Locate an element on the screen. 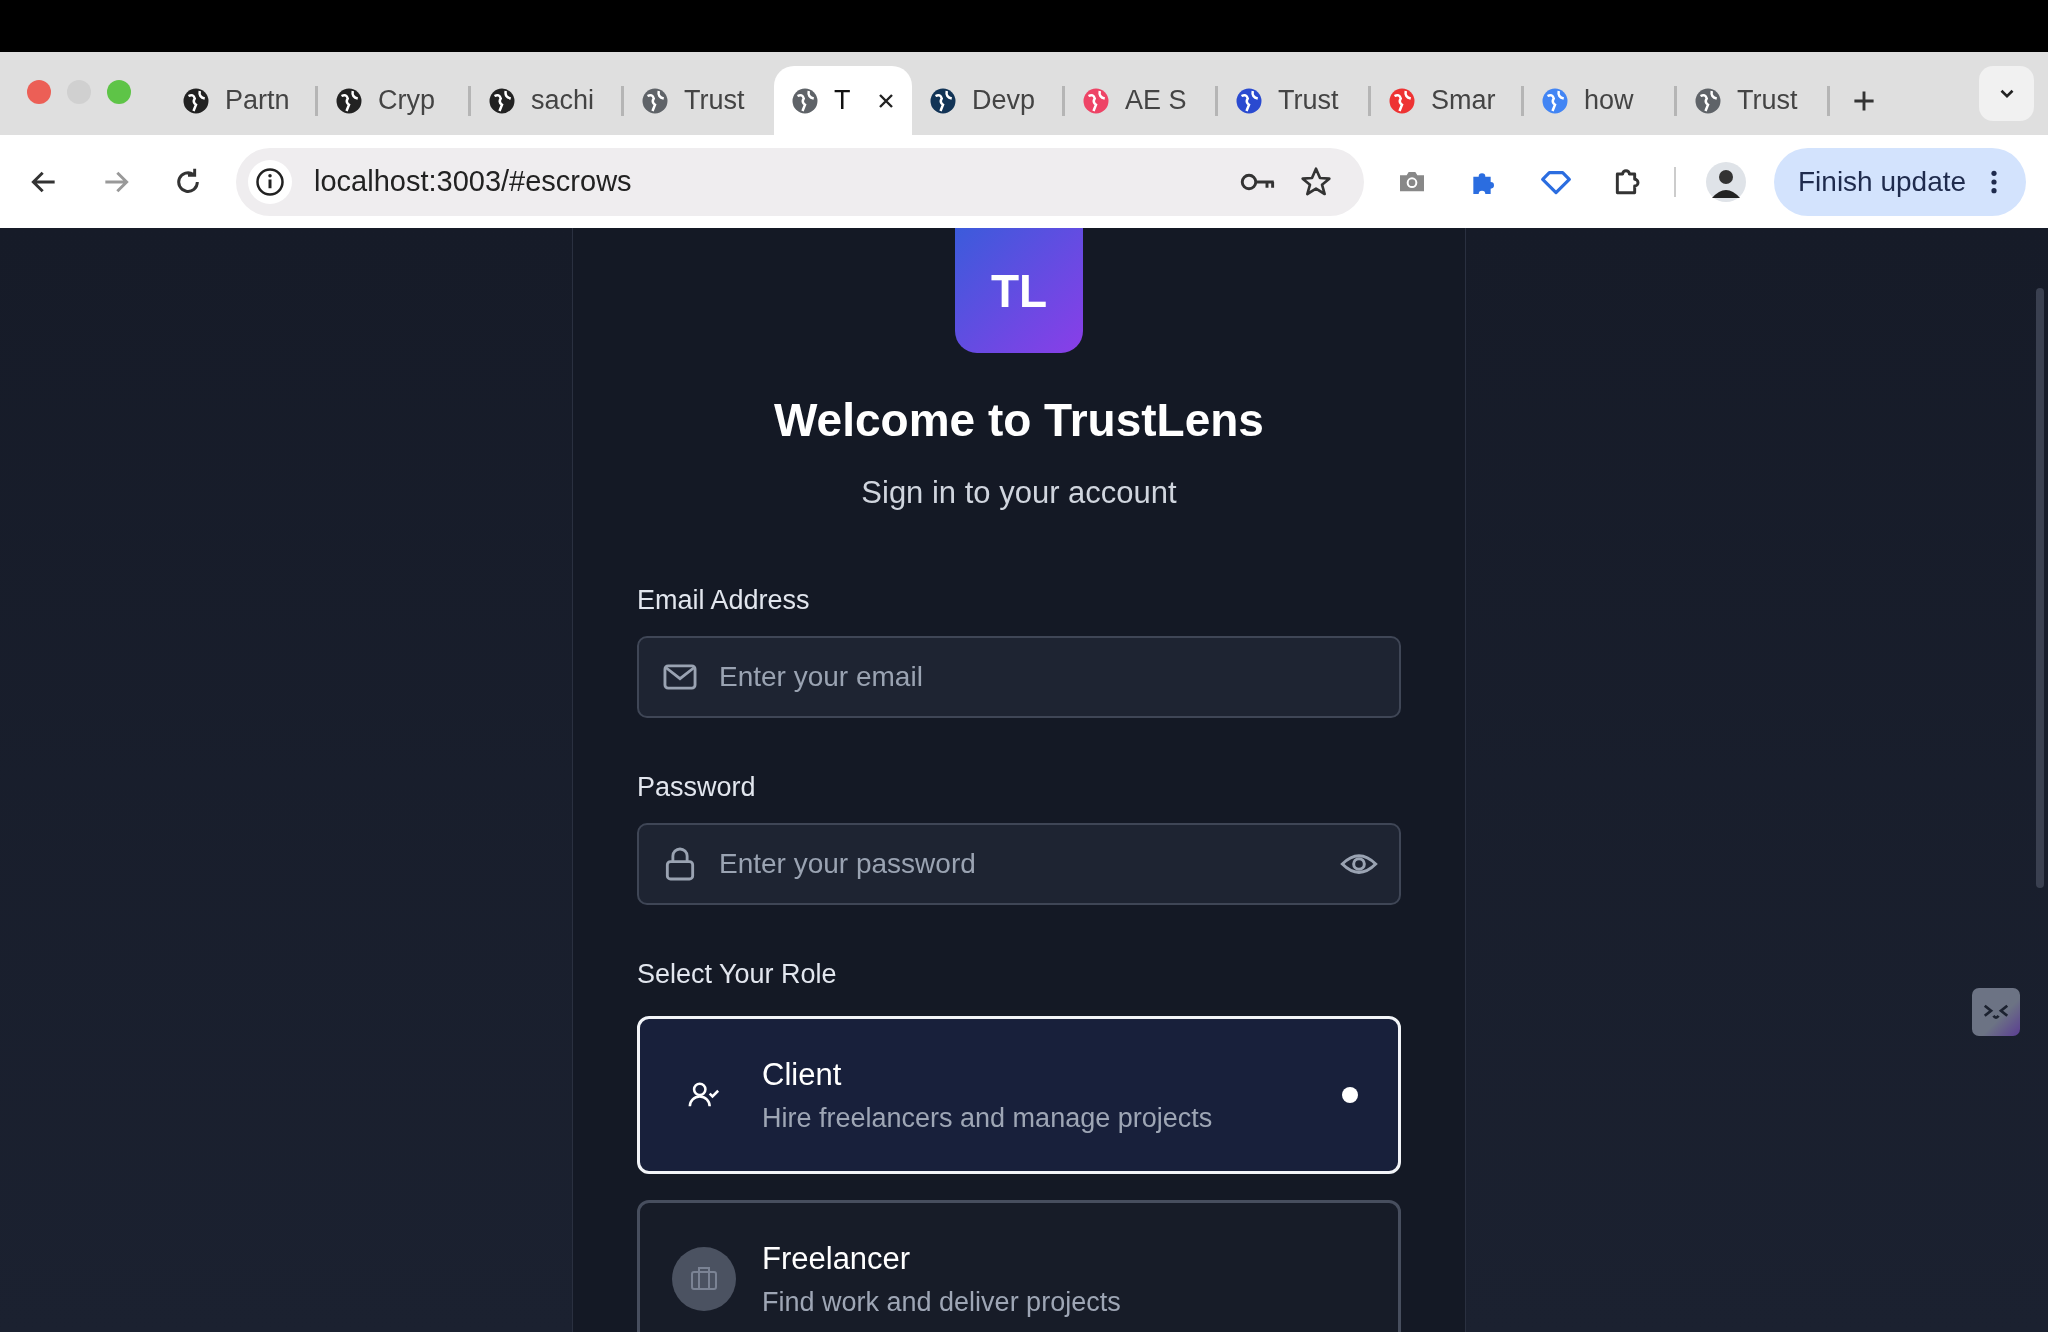 This screenshot has width=2048, height=1332. subtitle: Sign in to your account is located at coordinates (1019, 493).